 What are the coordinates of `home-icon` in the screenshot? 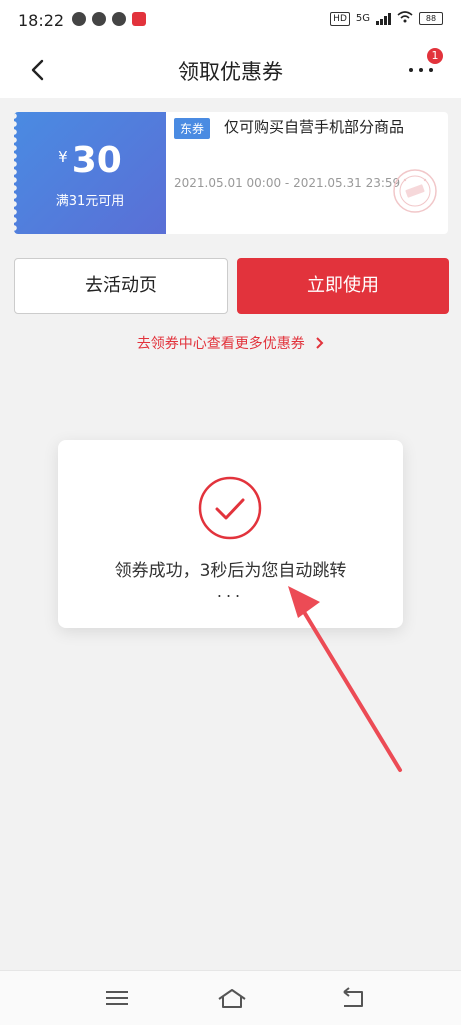 It's located at (232, 998).